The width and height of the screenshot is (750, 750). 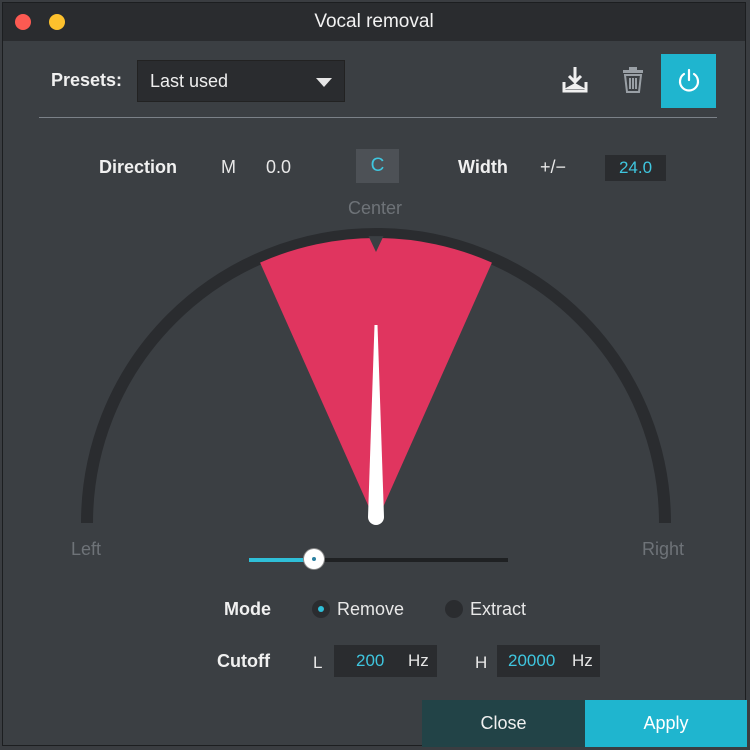 I want to click on cutoff-high-field: 20000 Hz, so click(x=548, y=661).